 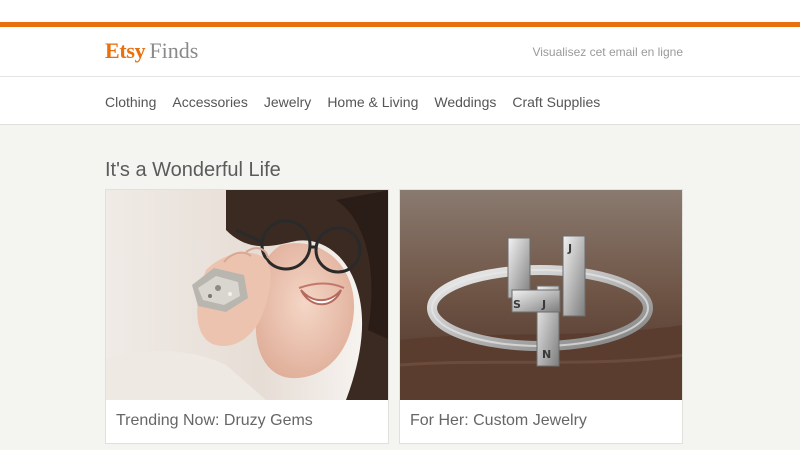 What do you see at coordinates (287, 102) in the screenshot?
I see `nav-item-jewelry: Jewelry` at bounding box center [287, 102].